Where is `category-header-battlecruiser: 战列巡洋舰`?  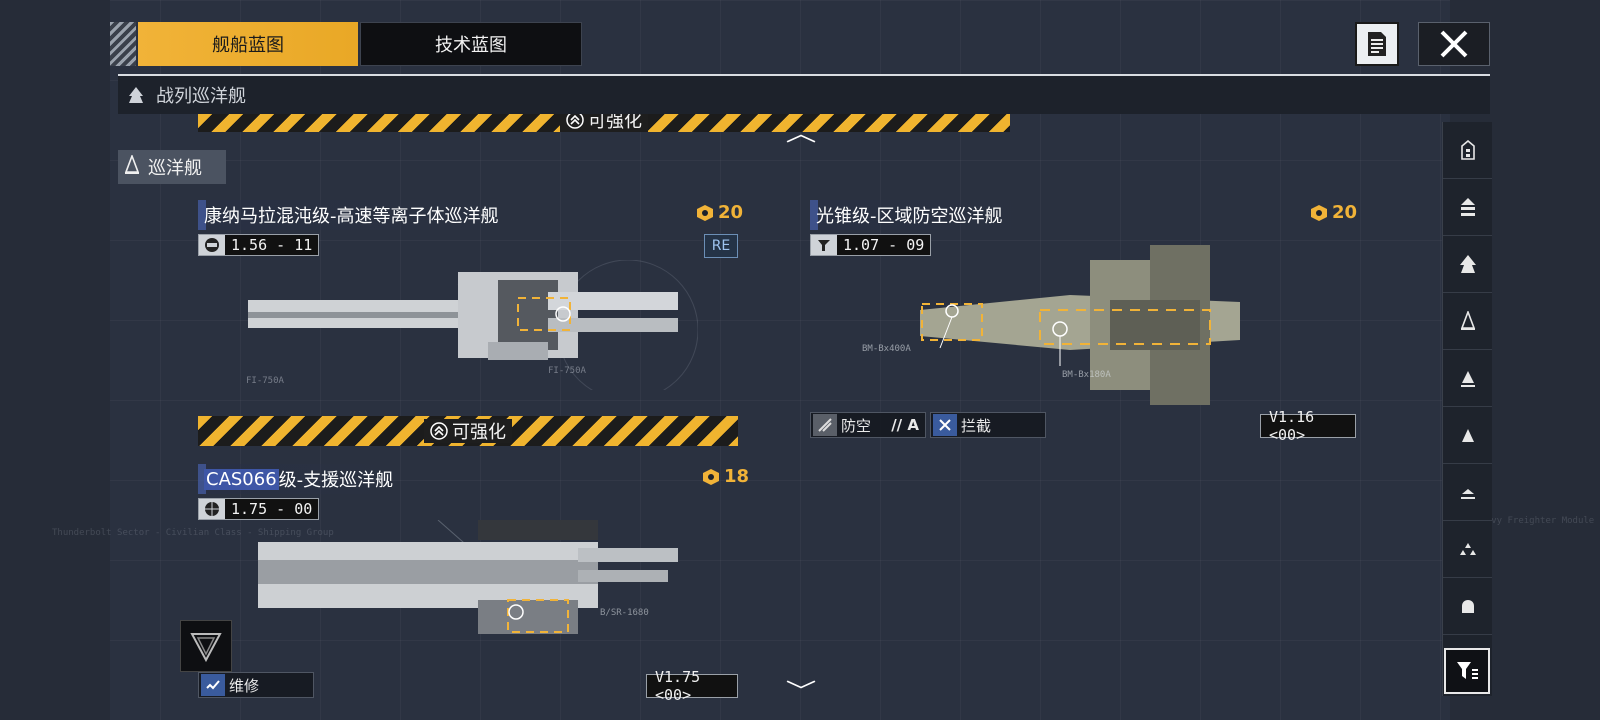
category-header-battlecruiser: 战列巡洋舰 is located at coordinates (804, 95).